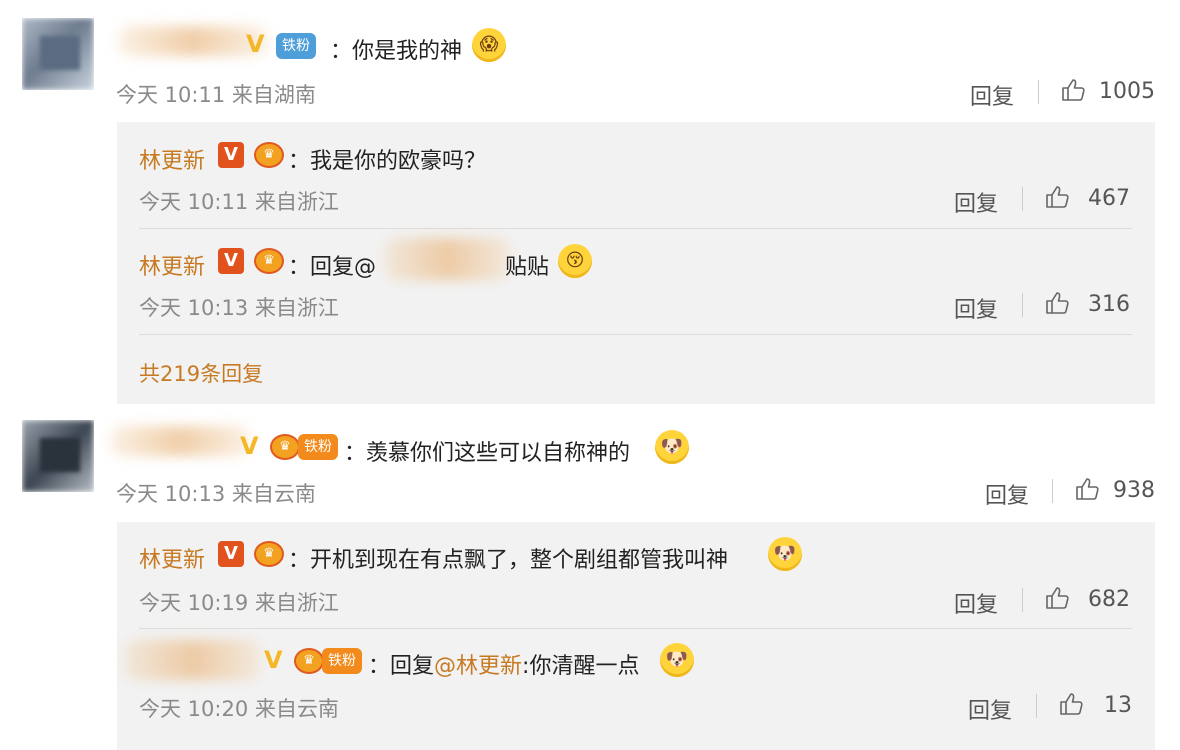 Image resolution: width=1180 pixels, height=750 pixels. I want to click on reply-time: 今天 10:11 来自浙江, so click(239, 202).